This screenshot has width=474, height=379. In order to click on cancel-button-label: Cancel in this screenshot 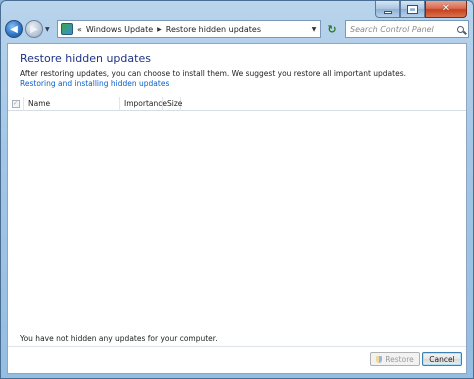, I will do `click(442, 359)`.